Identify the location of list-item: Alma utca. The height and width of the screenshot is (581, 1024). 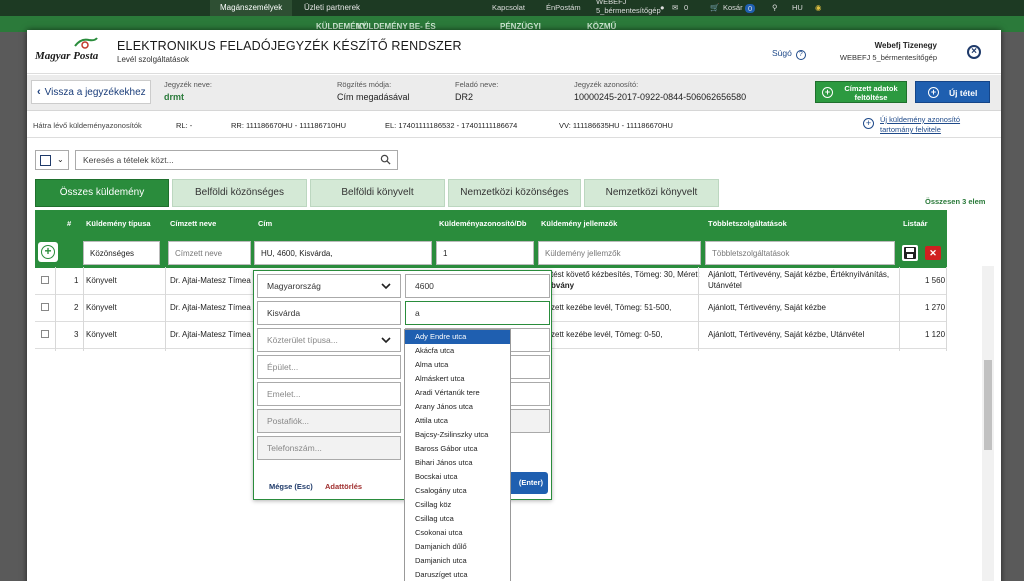
(457, 365).